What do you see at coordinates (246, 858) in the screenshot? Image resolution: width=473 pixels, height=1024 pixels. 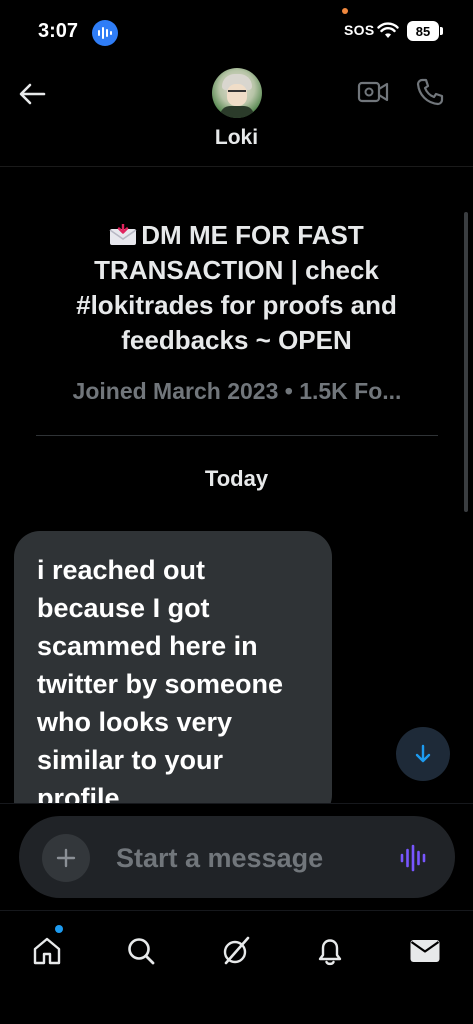 I see `message-input` at bounding box center [246, 858].